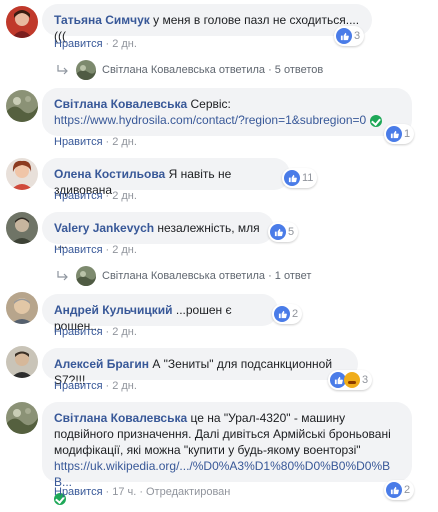  Describe the element at coordinates (113, 310) in the screenshot. I see `comment-author: Андрей Кульчицкий` at that location.